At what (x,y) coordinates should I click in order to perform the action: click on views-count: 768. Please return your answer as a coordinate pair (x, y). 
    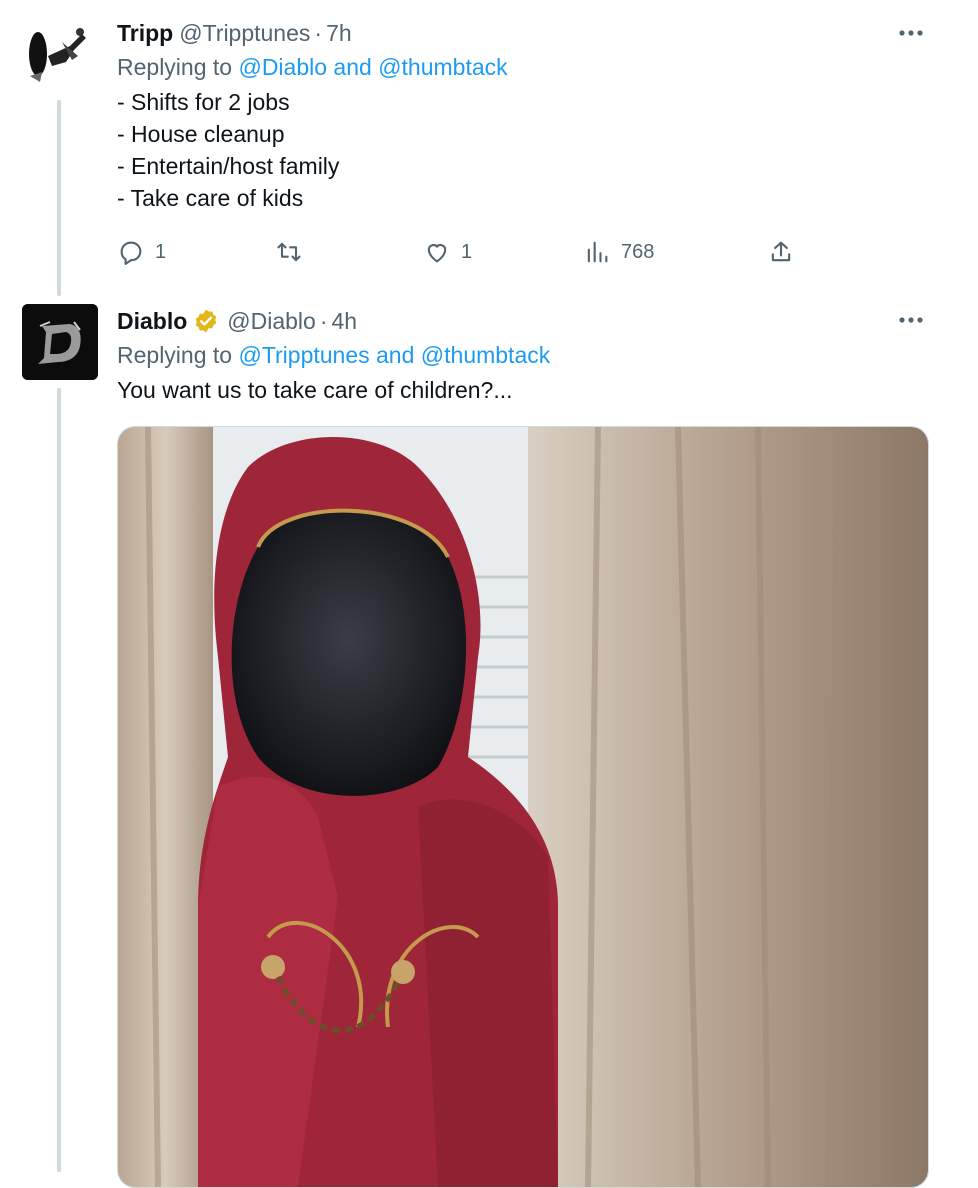
    Looking at the image, I should click on (638, 251).